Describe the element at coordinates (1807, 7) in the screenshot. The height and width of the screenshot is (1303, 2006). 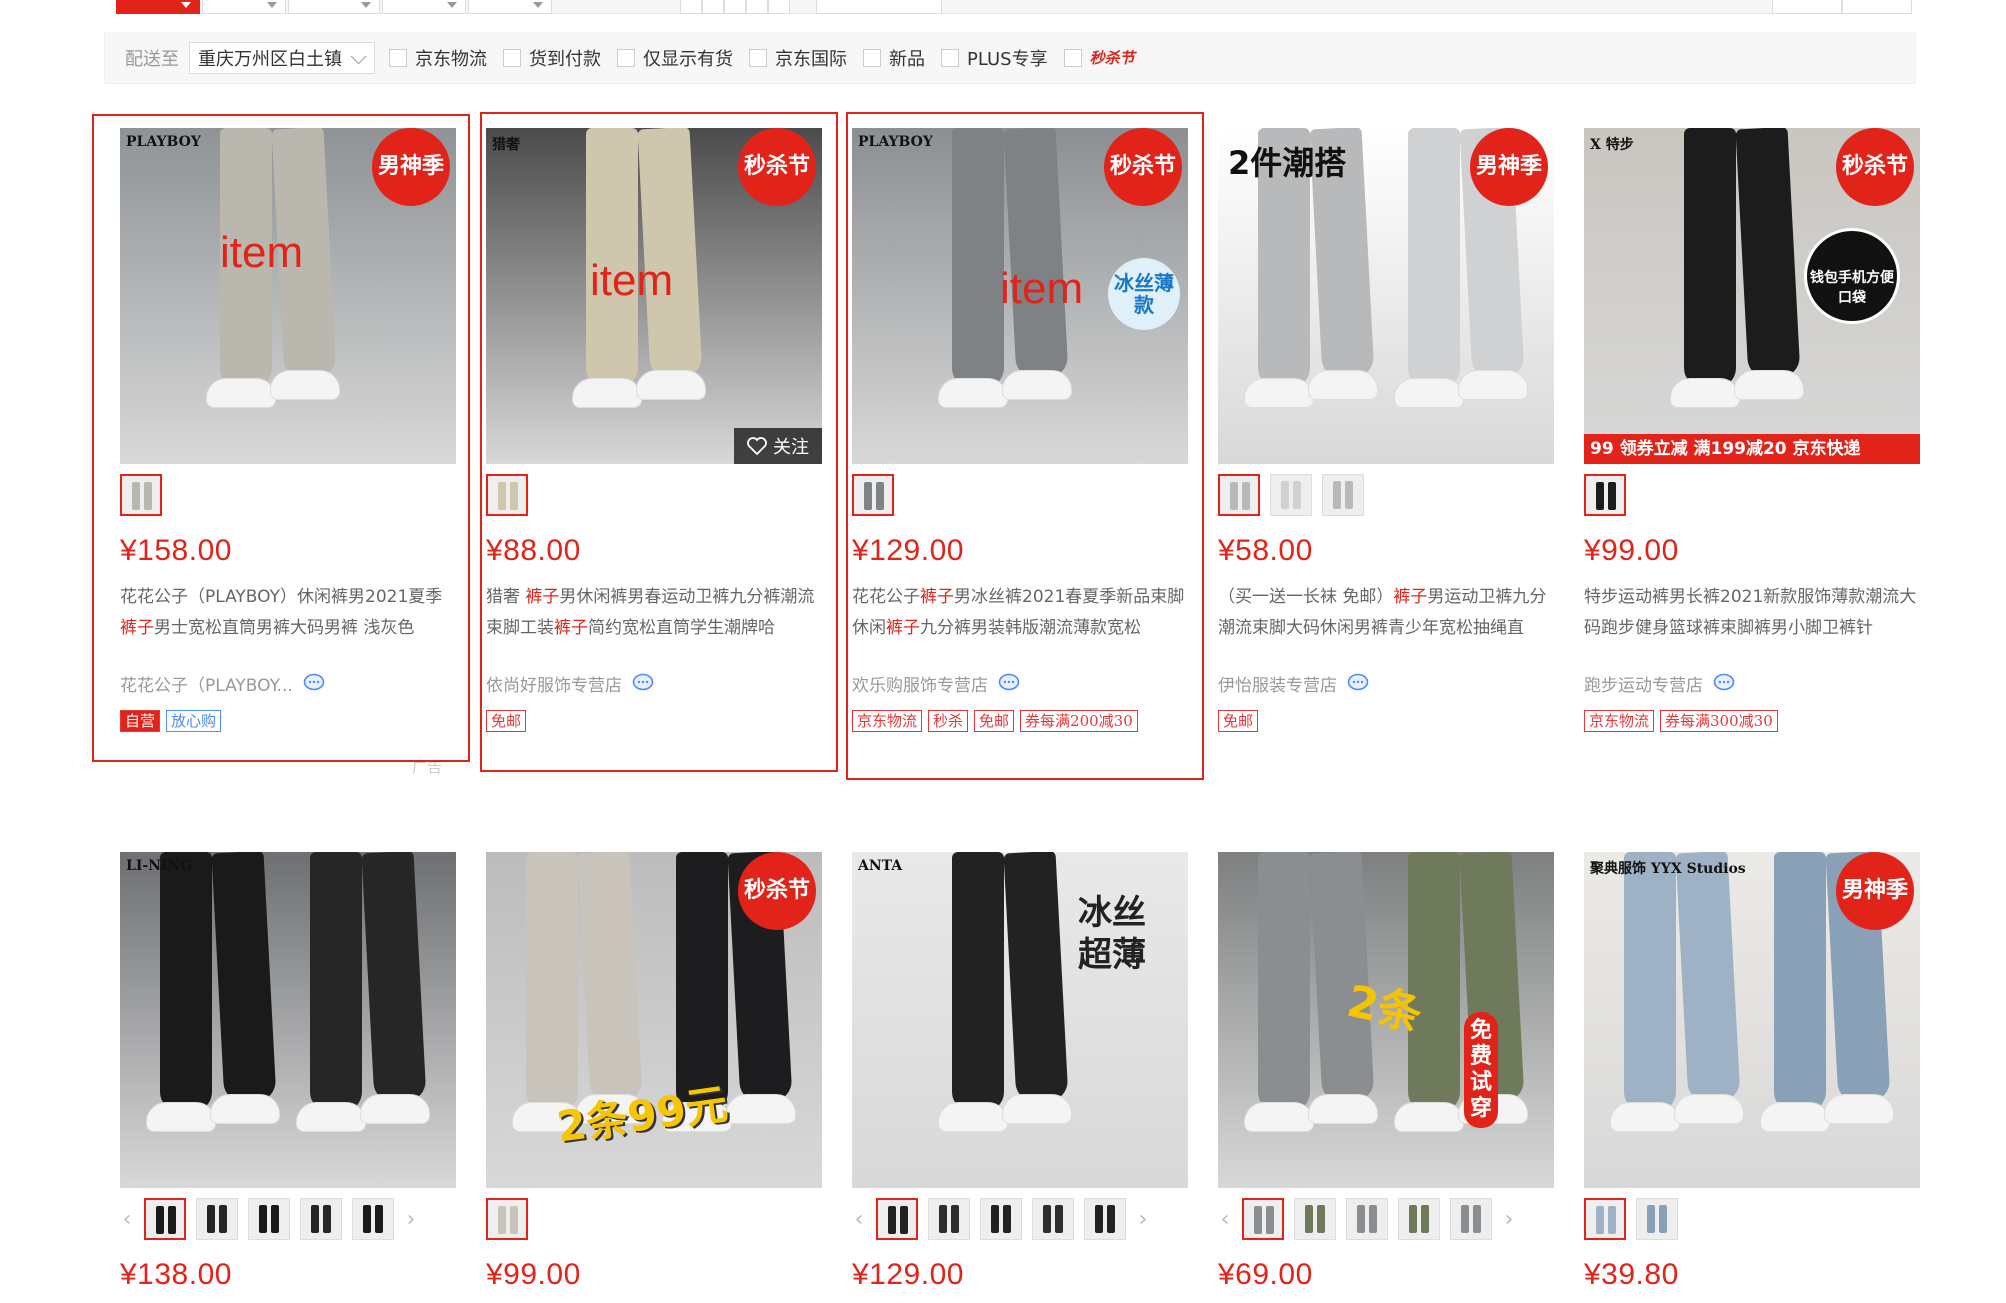
I see `page-prev-button` at that location.